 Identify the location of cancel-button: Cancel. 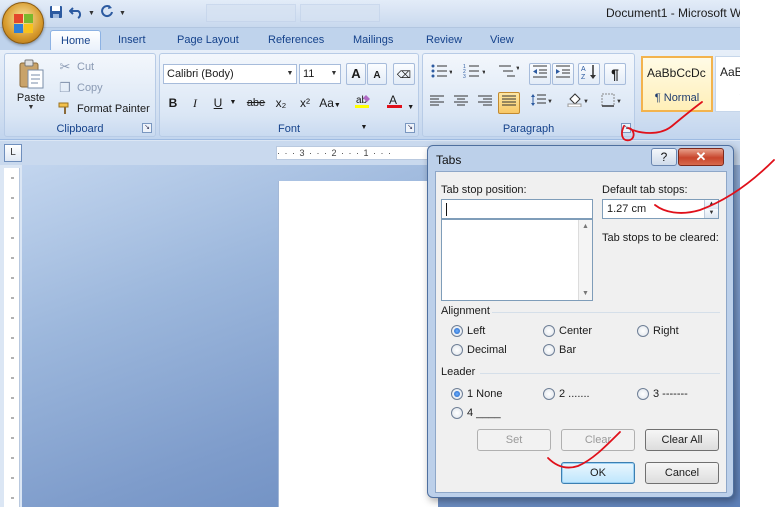
(682, 473).